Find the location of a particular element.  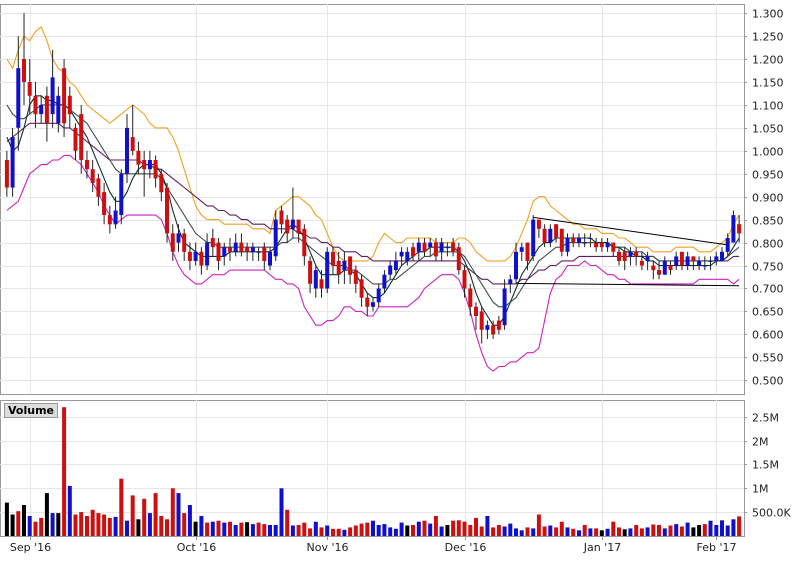

price-tick-label: 1.250 is located at coordinates (768, 37).